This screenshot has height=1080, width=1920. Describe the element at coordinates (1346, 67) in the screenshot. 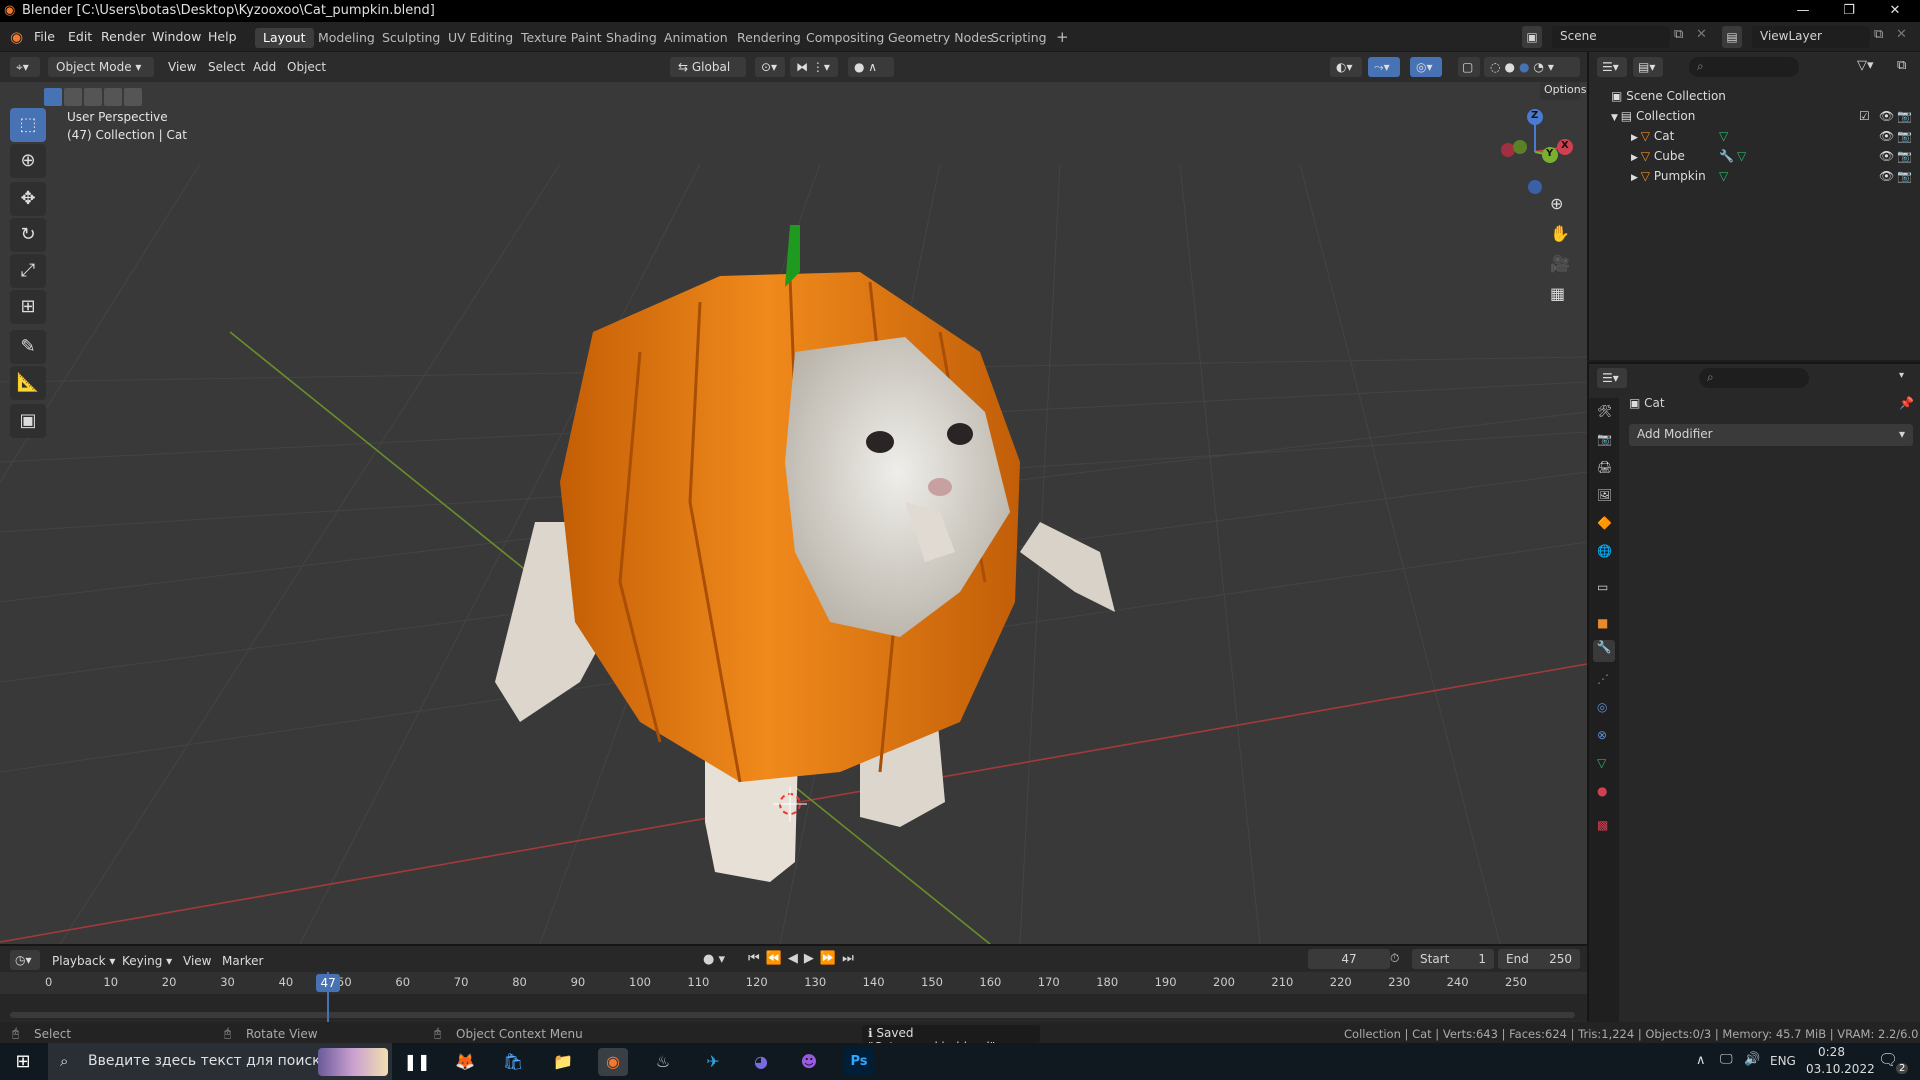

I see `visibility-icon: ◐▾` at that location.